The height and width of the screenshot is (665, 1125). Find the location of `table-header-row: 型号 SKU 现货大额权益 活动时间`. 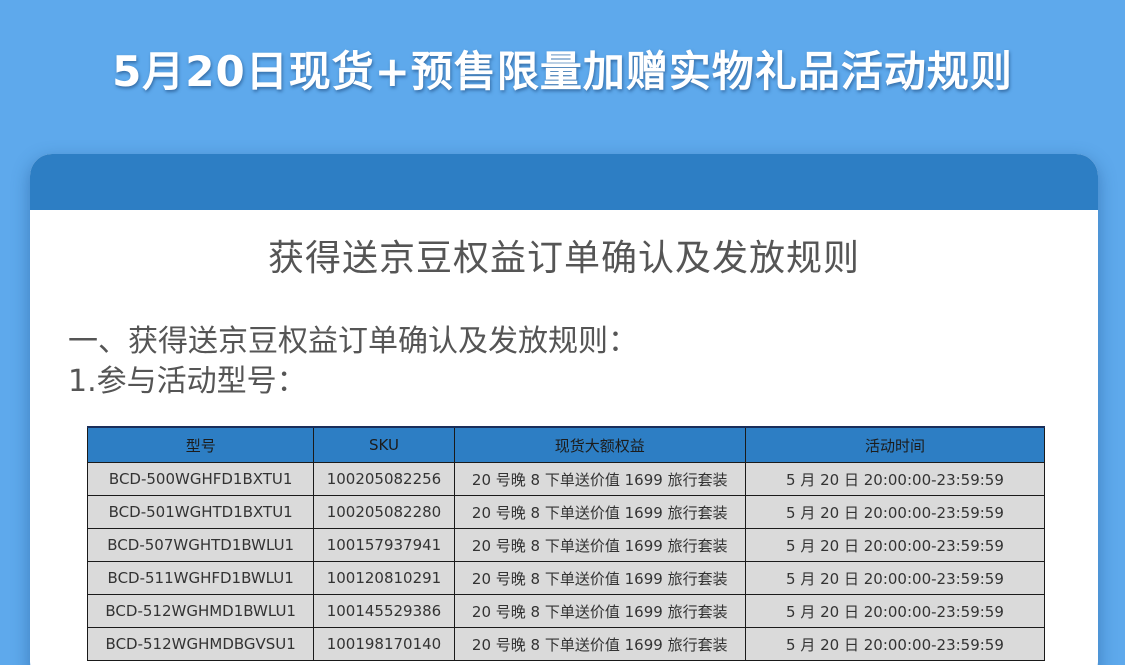

table-header-row: 型号 SKU 现货大额权益 活动时间 is located at coordinates (566, 444).